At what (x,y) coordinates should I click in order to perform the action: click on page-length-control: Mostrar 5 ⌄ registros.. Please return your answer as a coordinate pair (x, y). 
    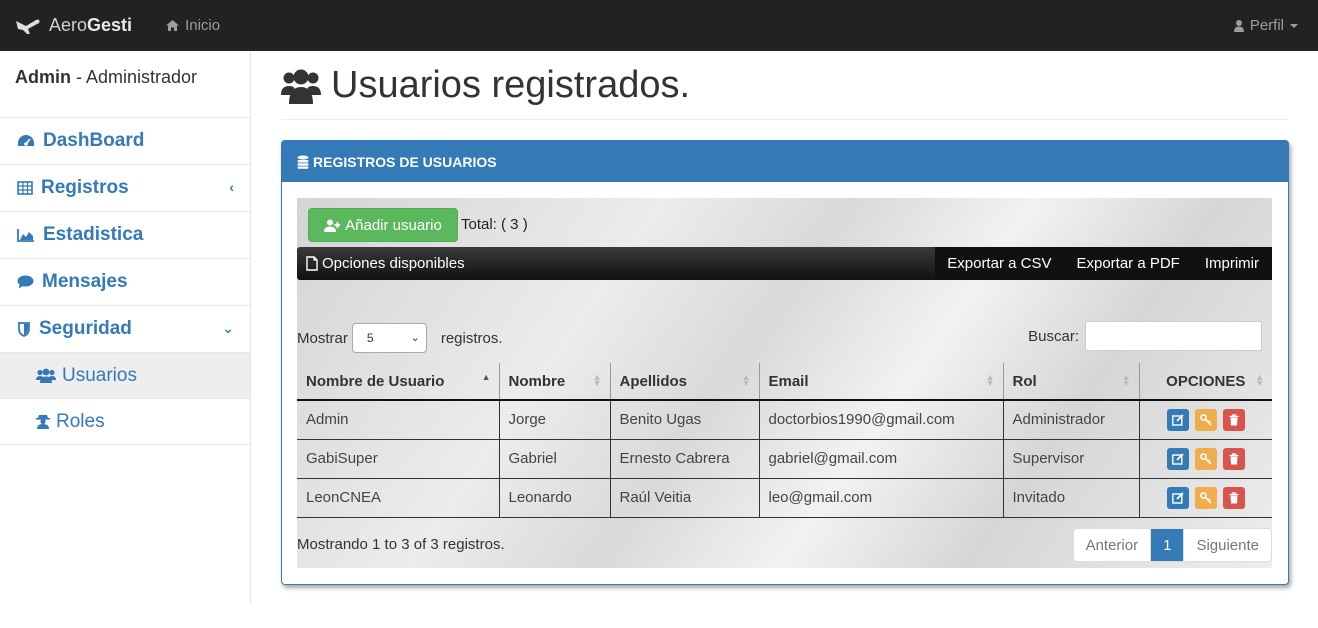
    Looking at the image, I should click on (400, 338).